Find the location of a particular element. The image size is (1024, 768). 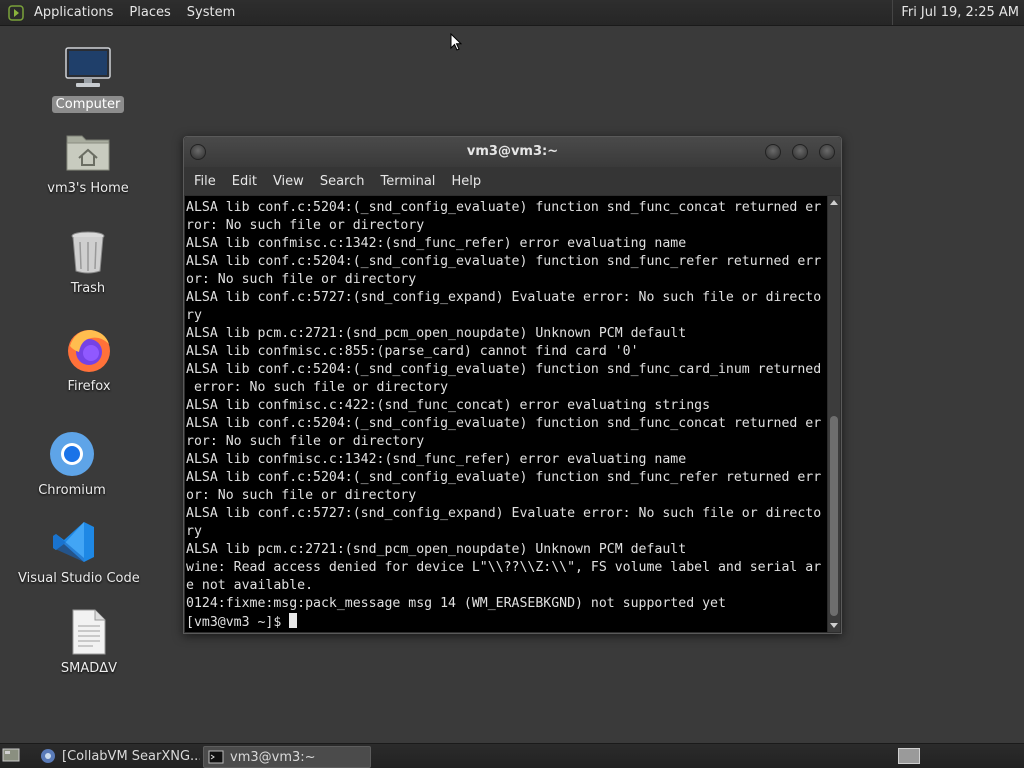

desktop-icon-vscode: Visual Studio Code is located at coordinates (77, 552).